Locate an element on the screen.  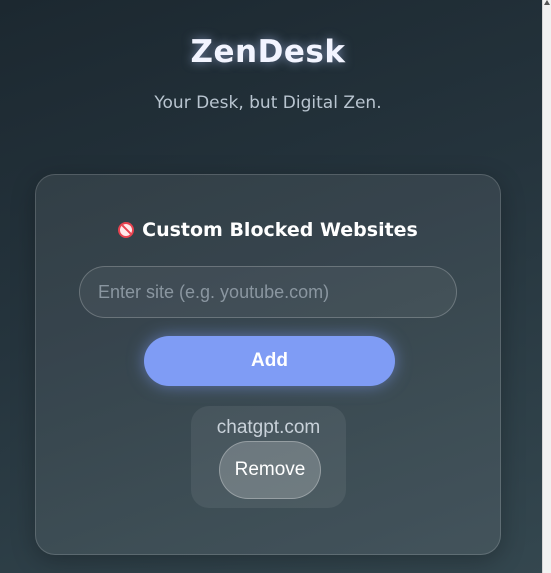
window-scrollbar is located at coordinates (546, 286).